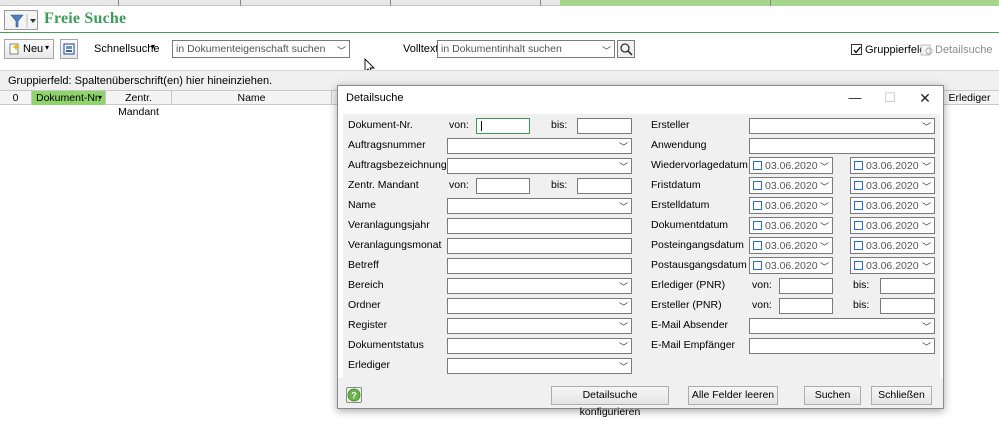 Image resolution: width=999 pixels, height=421 pixels. Describe the element at coordinates (693, 345) in the screenshot. I see `field-label-email-recipient: E-Mail Empfänger` at that location.